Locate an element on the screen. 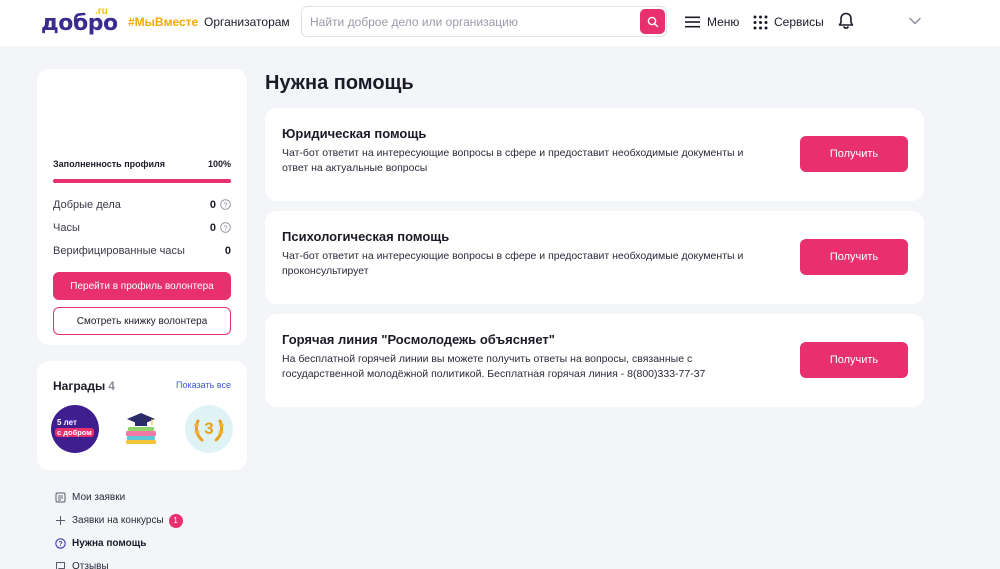 The image size is (1000, 569). graduation-books-icon is located at coordinates (141, 428).